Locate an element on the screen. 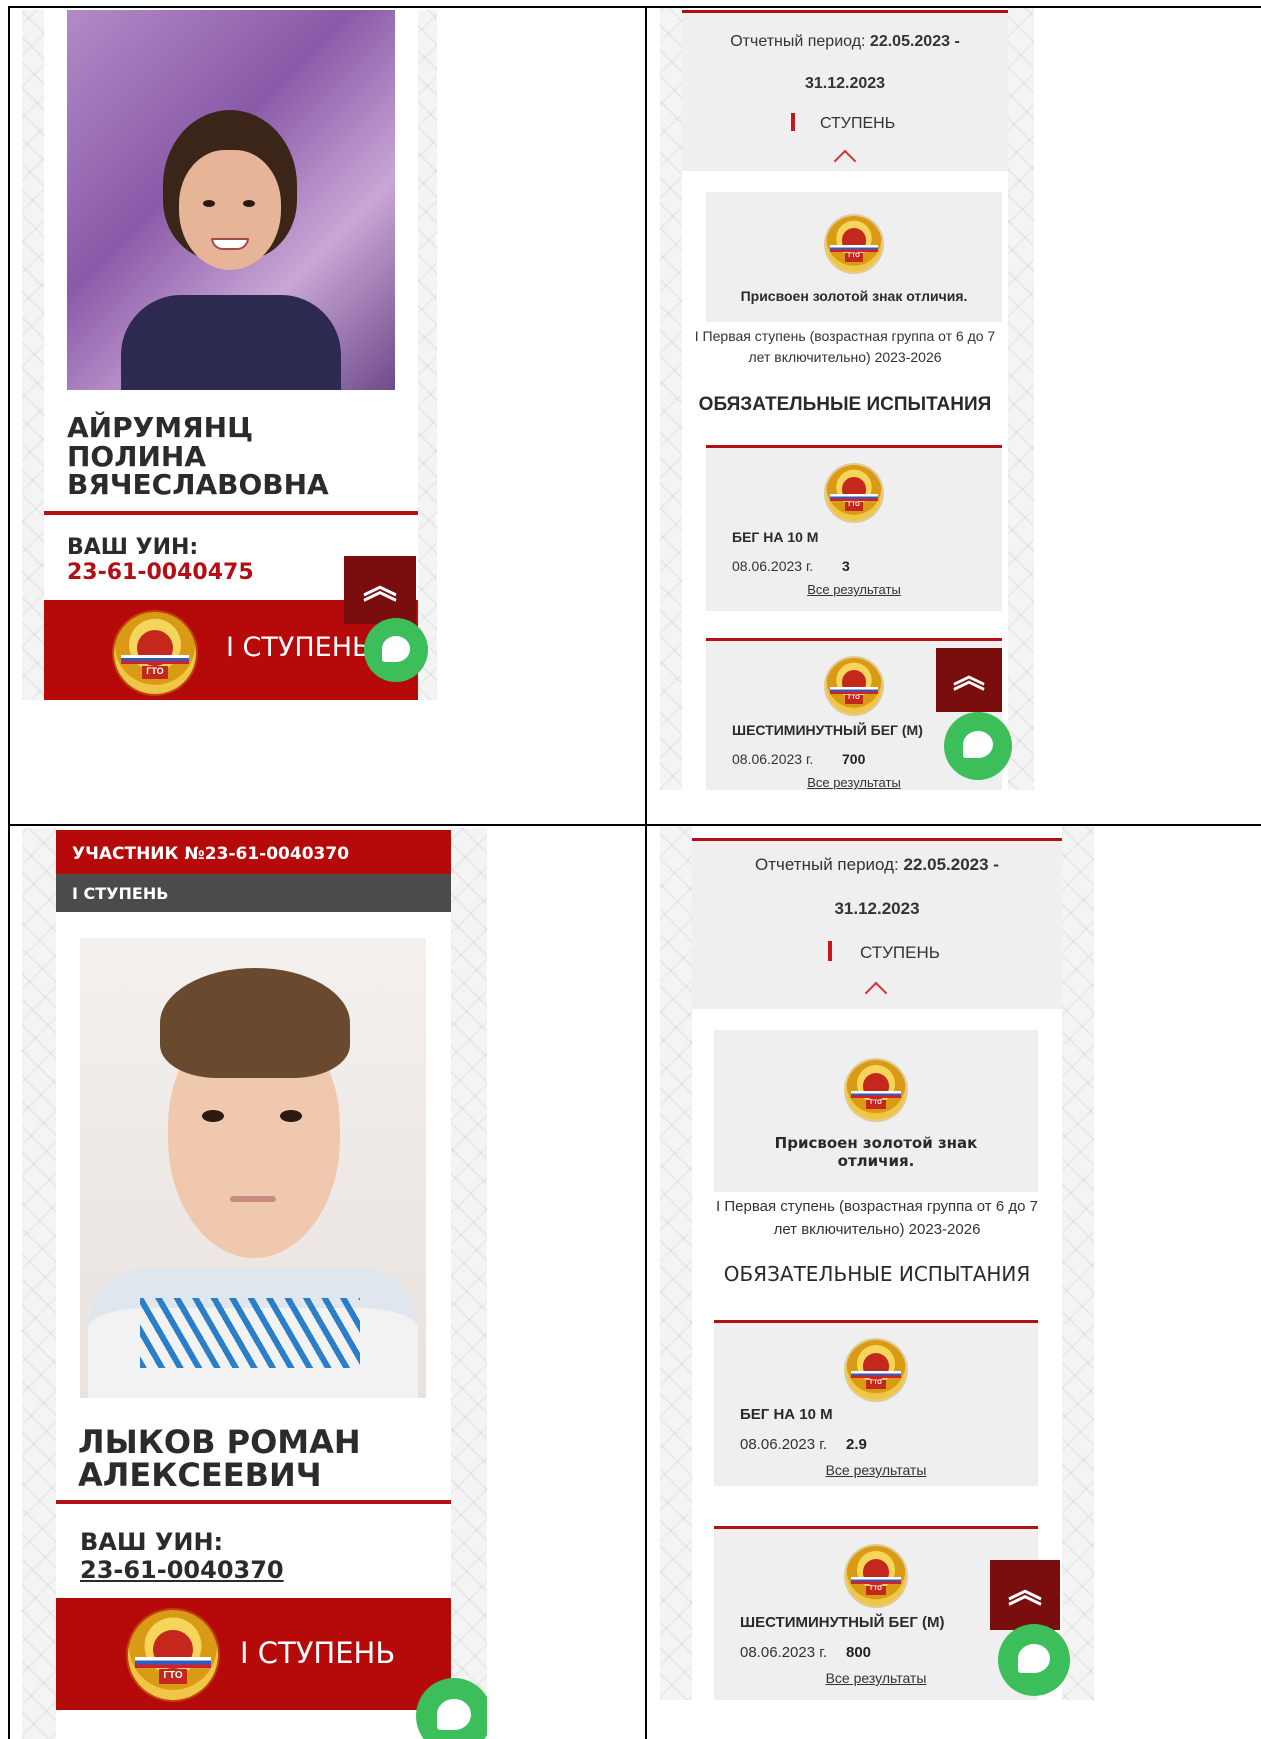 Image resolution: width=1261 pixels, height=1739 pixels. stage-banner: ГТО I СТУПЕНЬ is located at coordinates (253, 1654).